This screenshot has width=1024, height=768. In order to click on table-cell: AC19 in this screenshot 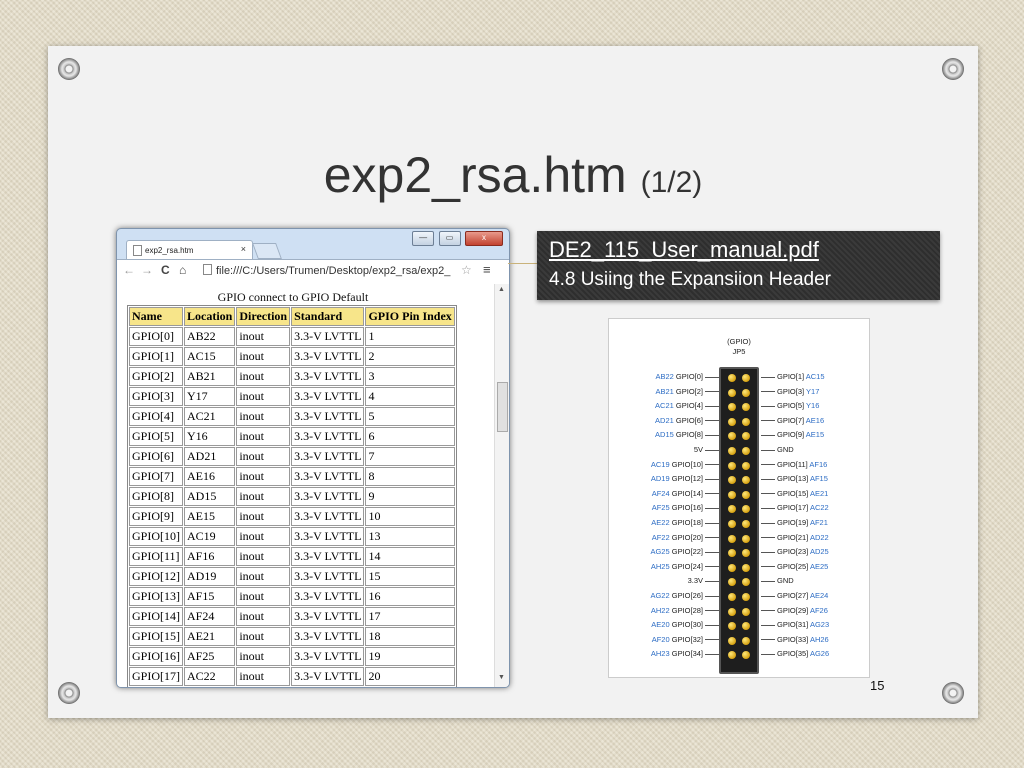, I will do `click(210, 536)`.